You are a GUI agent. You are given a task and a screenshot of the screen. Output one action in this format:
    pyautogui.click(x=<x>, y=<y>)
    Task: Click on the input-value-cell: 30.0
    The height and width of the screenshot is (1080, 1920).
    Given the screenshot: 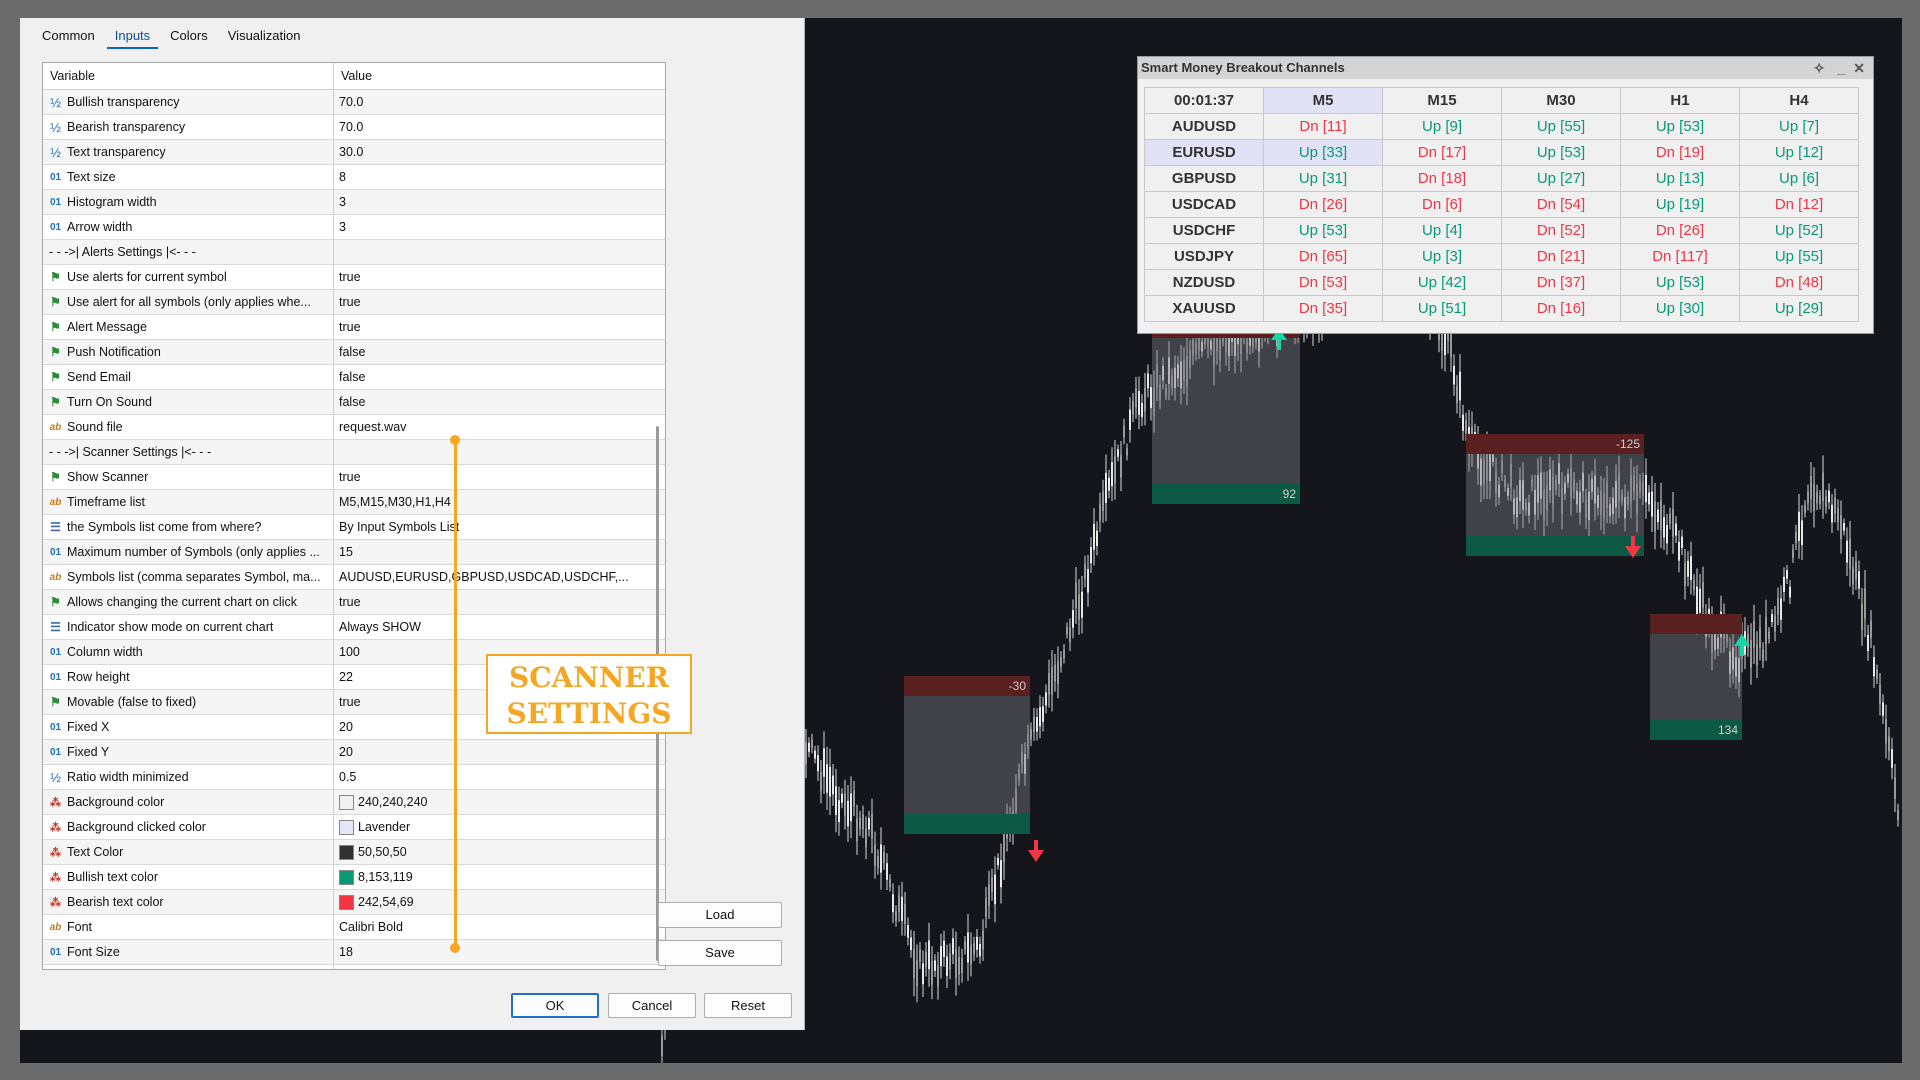 What is the action you would take?
    pyautogui.click(x=499, y=152)
    